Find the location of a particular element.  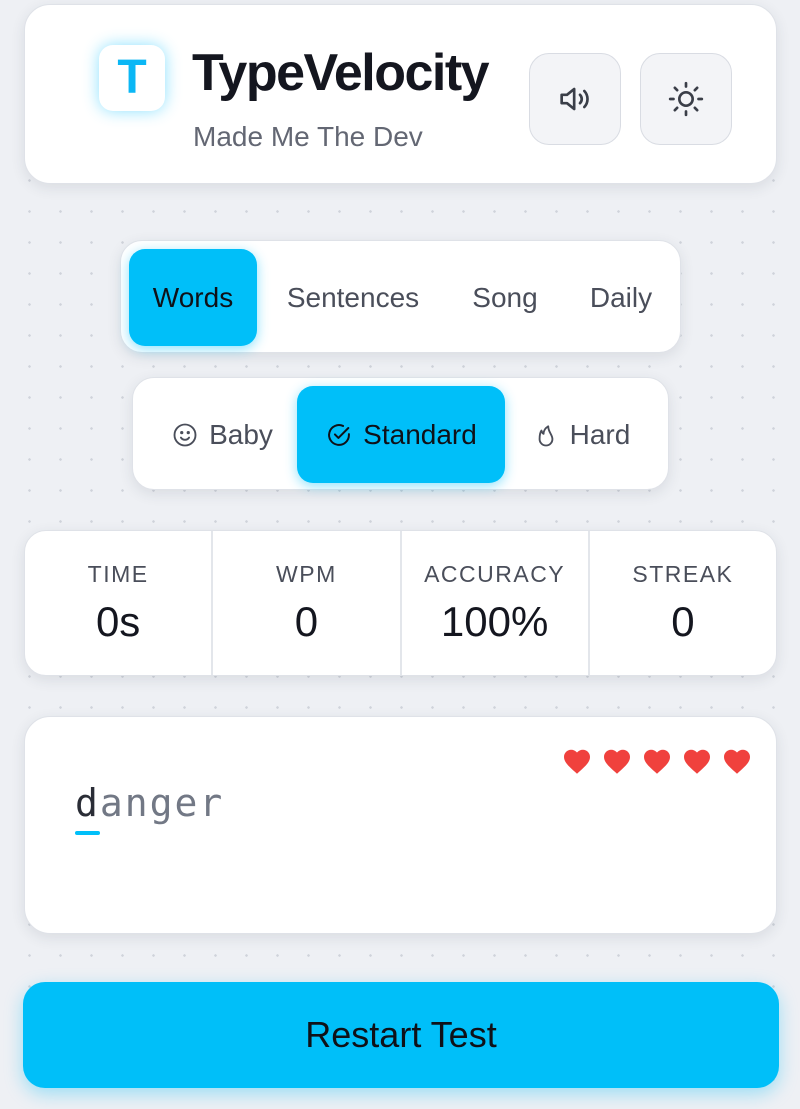

mode-words-label: Words is located at coordinates (193, 297).